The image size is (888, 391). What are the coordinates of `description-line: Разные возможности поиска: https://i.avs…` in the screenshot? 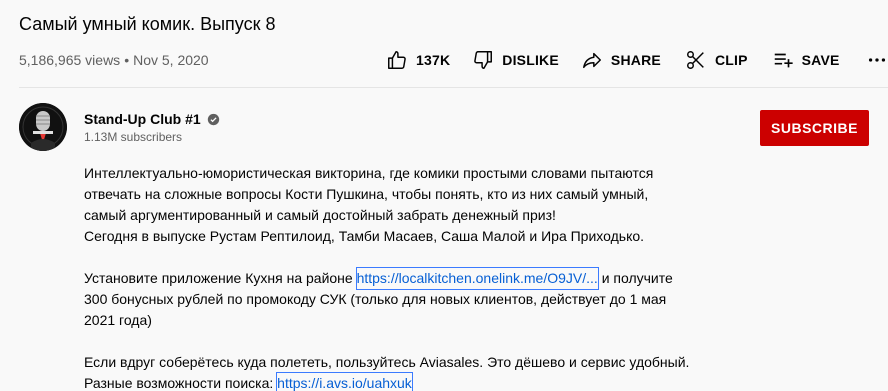 It's located at (404, 381).